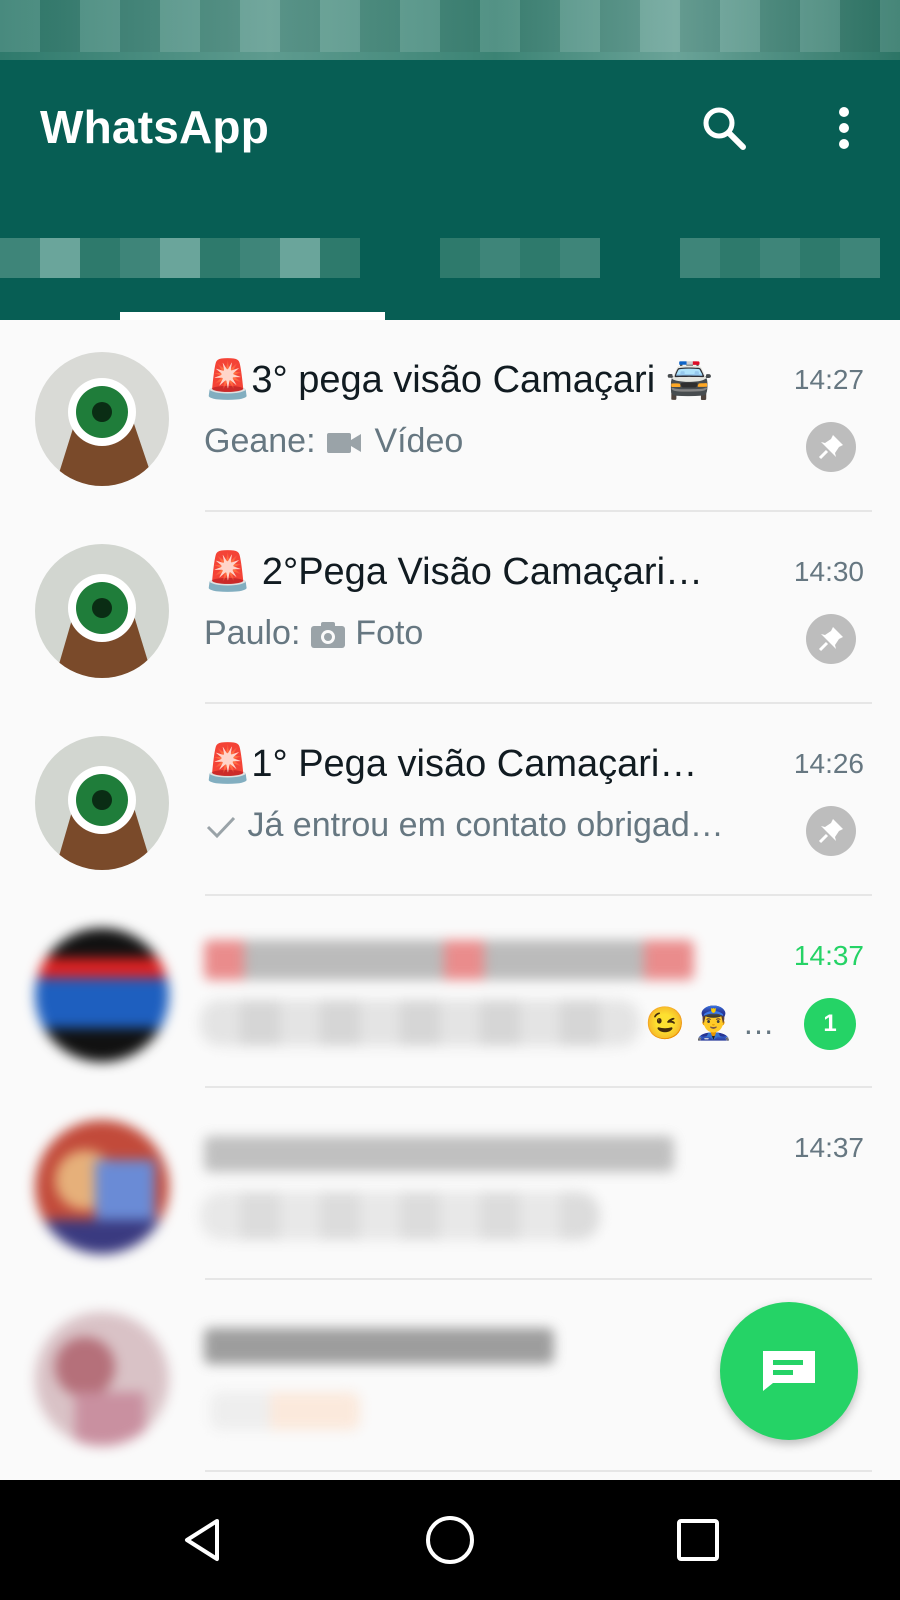  I want to click on chat-time: 14:26, so click(828, 763).